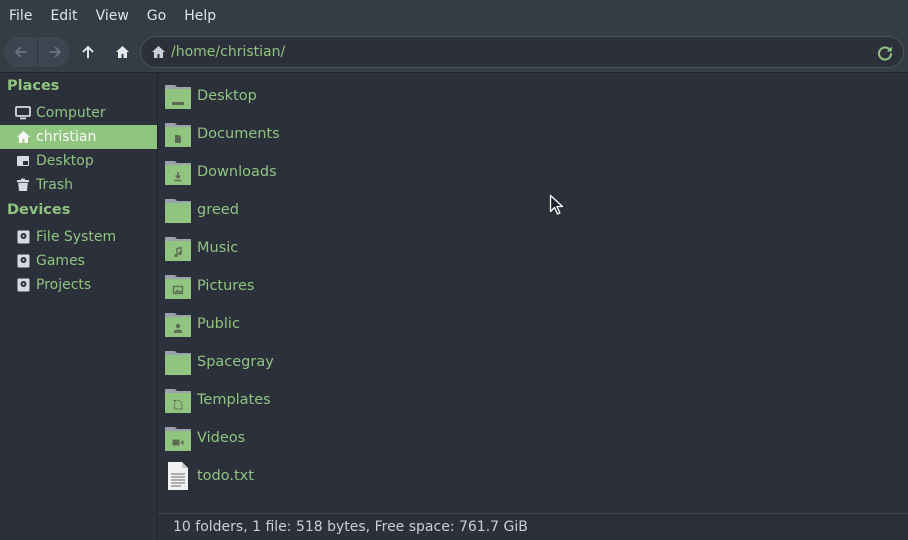 This screenshot has width=908, height=540. I want to click on folder-desktop-icon, so click(178, 97).